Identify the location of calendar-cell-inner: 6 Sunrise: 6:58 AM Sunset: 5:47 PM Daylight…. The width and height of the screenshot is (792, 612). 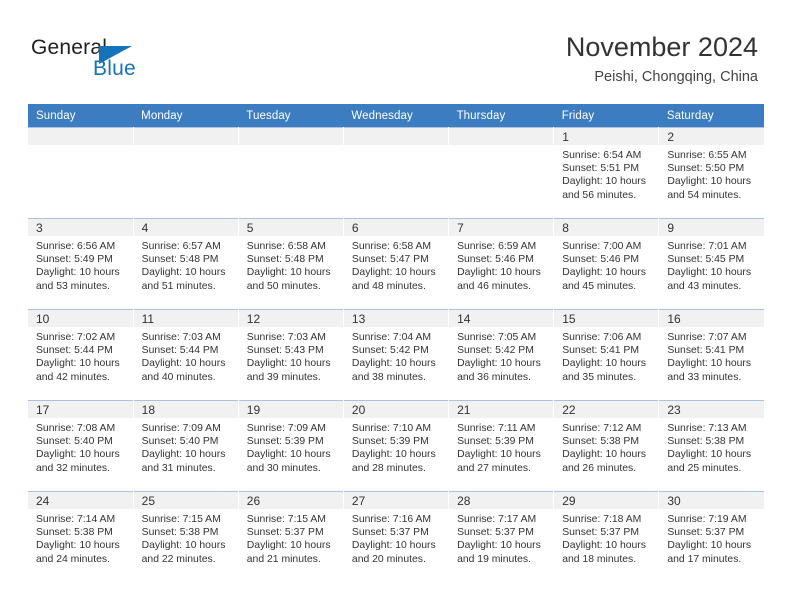
(396, 264).